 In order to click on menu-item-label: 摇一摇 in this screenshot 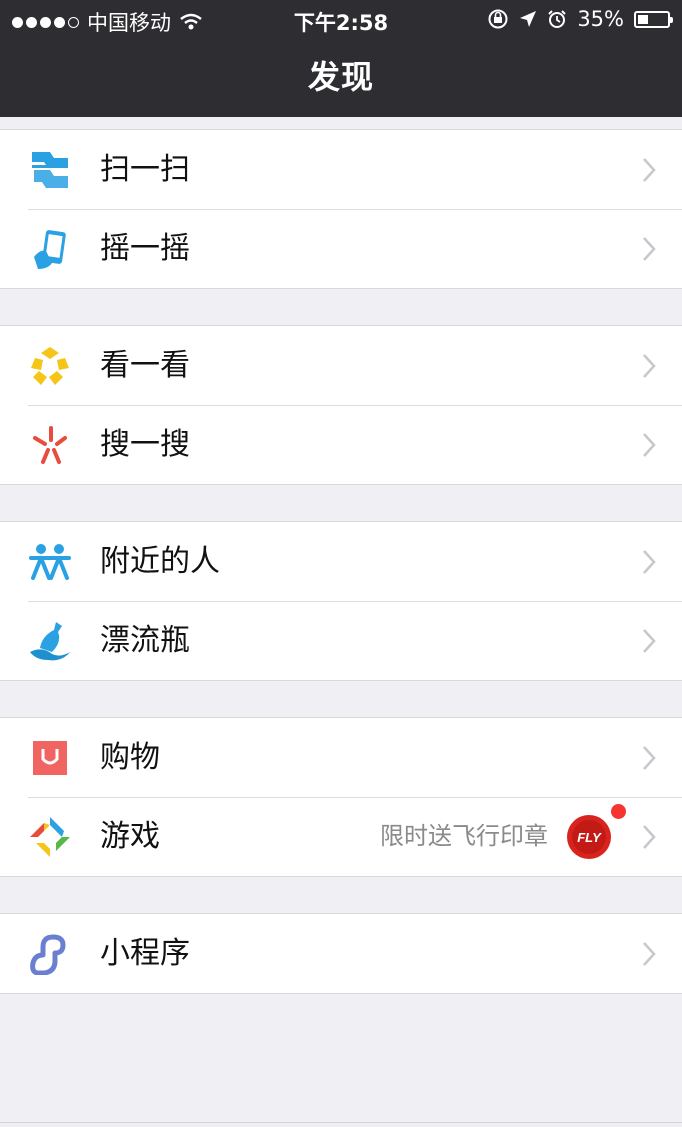, I will do `click(145, 248)`.